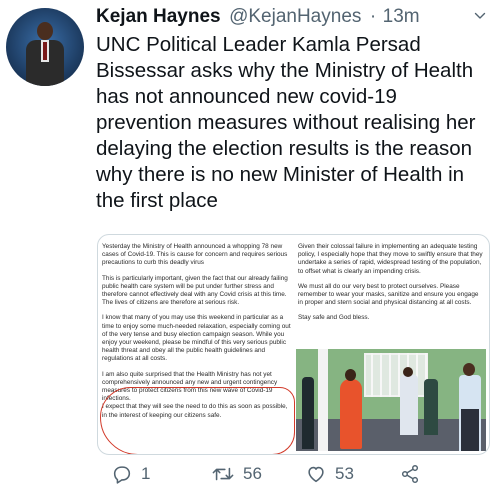 This screenshot has height=500, width=498. I want to click on share-icon, so click(410, 474).